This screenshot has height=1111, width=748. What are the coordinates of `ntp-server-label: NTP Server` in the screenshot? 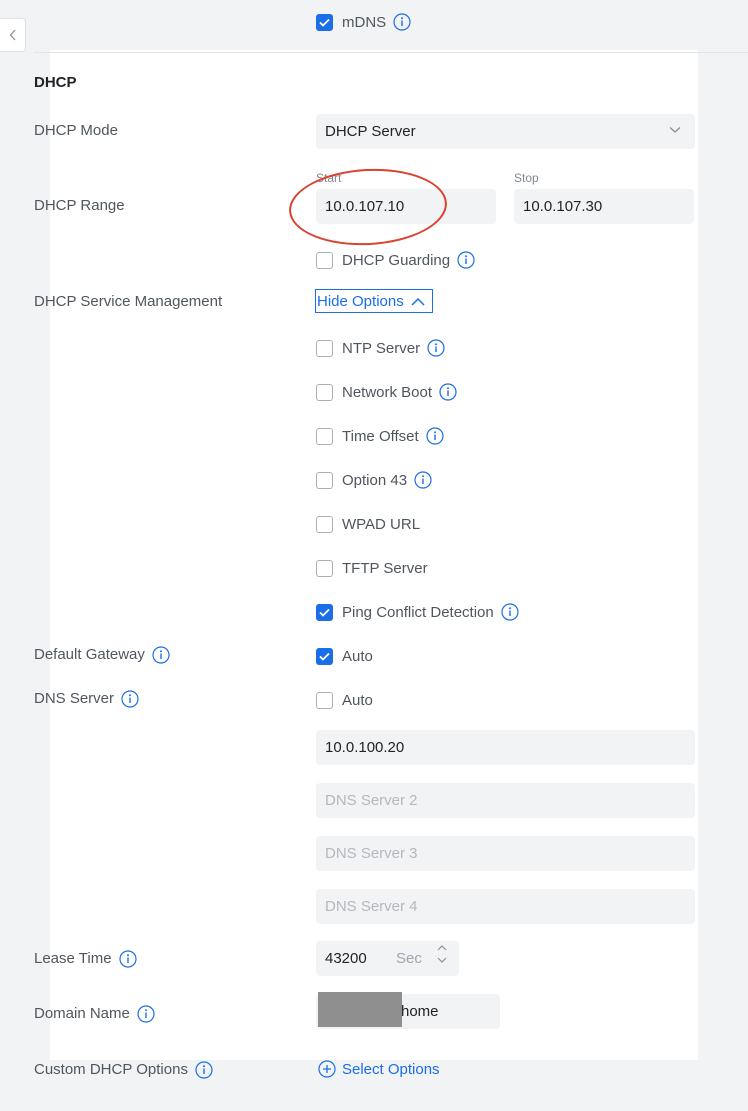 It's located at (381, 348).